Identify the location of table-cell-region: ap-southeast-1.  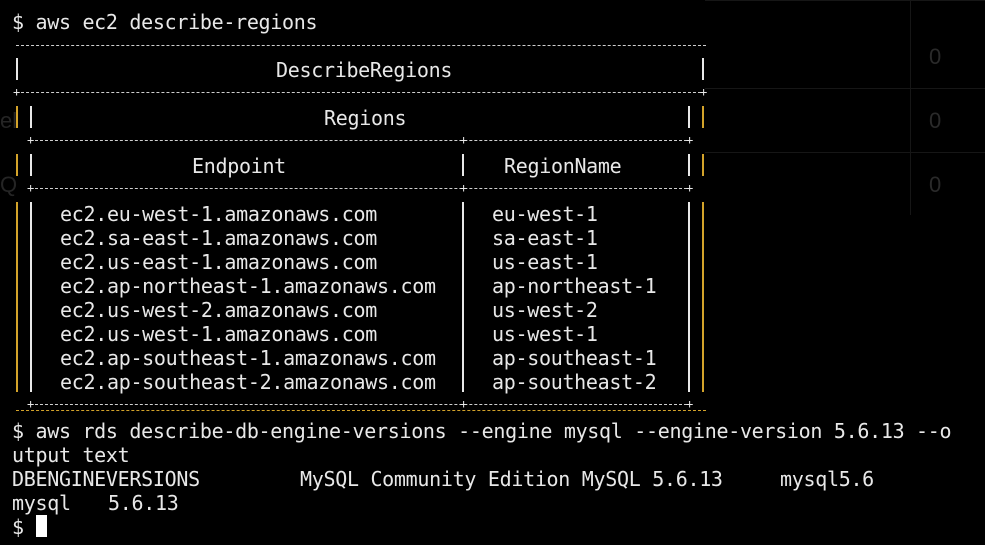
(574, 358).